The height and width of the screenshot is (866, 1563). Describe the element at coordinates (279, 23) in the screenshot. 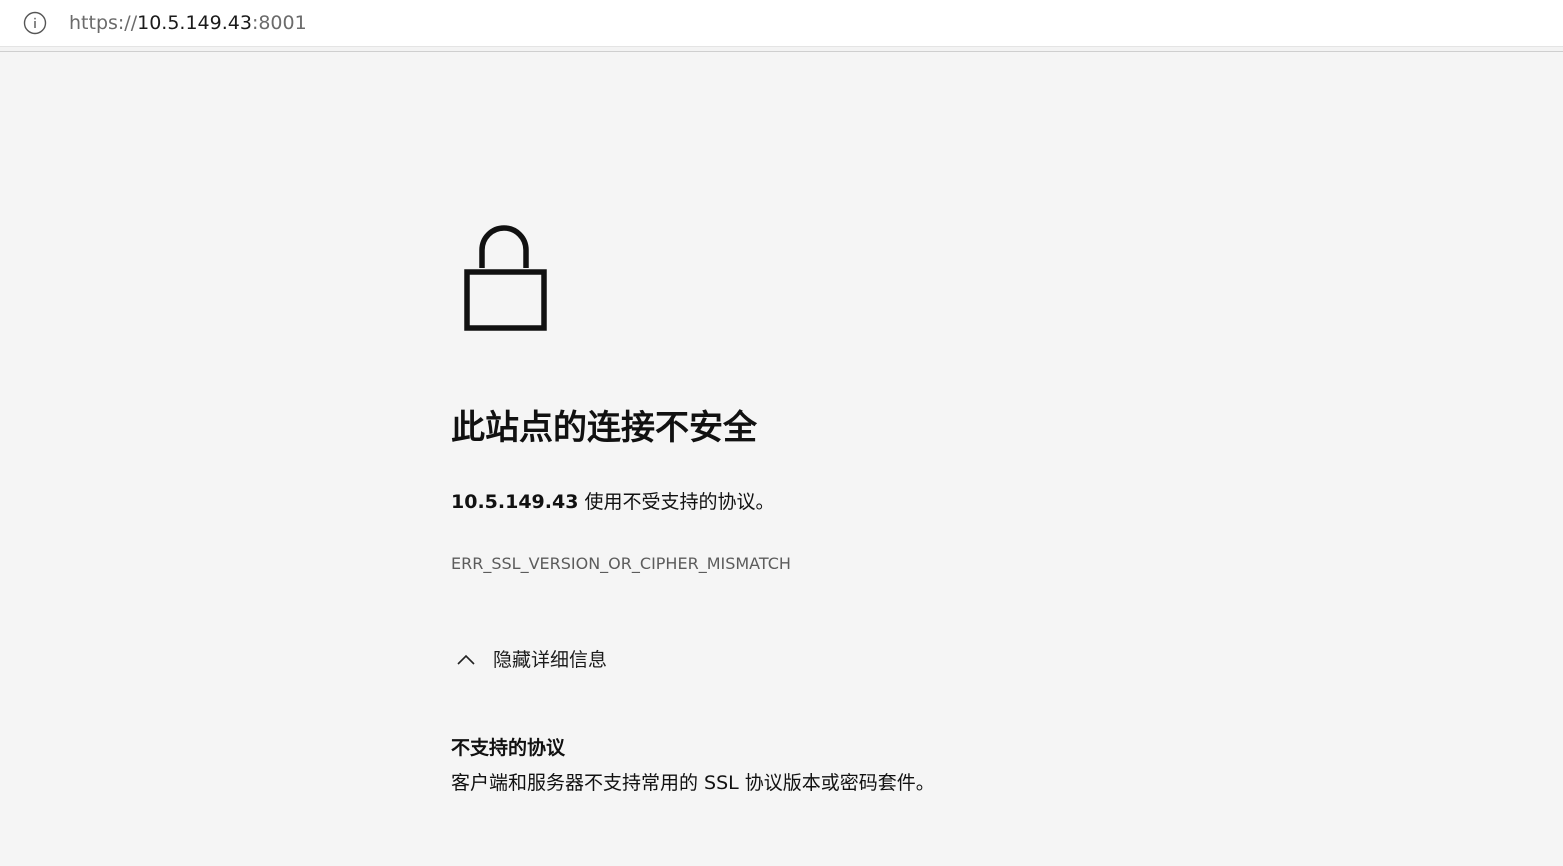

I see `url-port: :8001` at that location.